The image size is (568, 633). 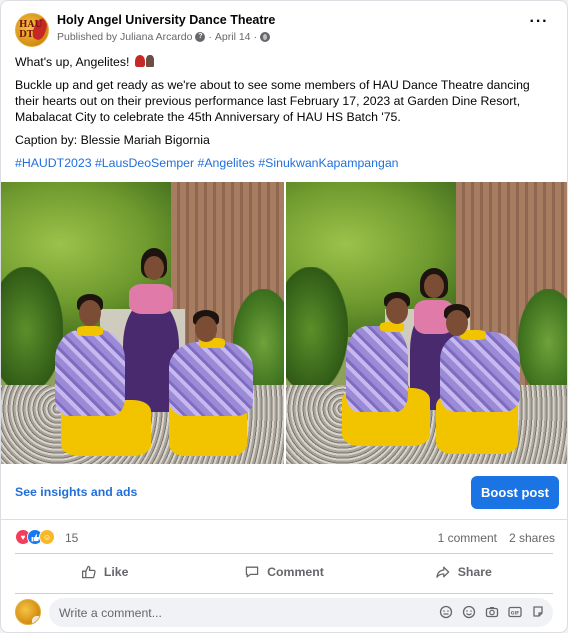 What do you see at coordinates (233, 37) in the screenshot?
I see `post-date: April 14` at bounding box center [233, 37].